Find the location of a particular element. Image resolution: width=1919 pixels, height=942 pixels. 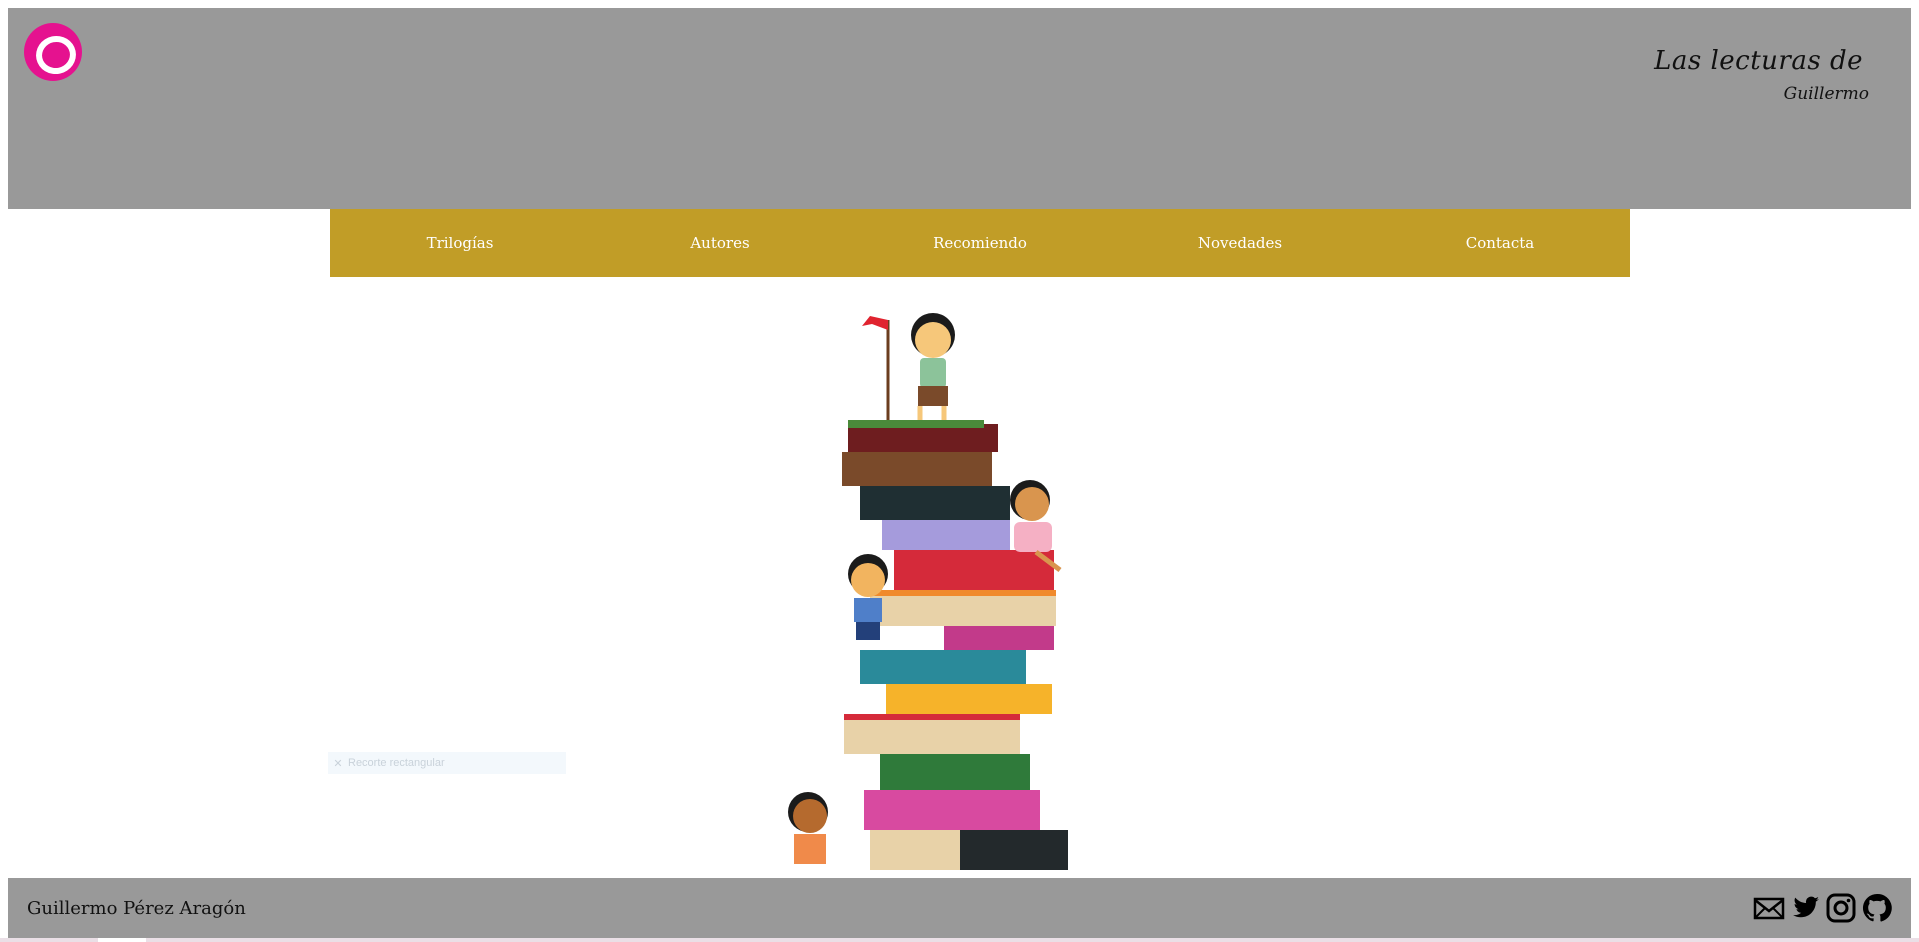

site-footer: Guillermo Pérez Aragón is located at coordinates (959, 908).